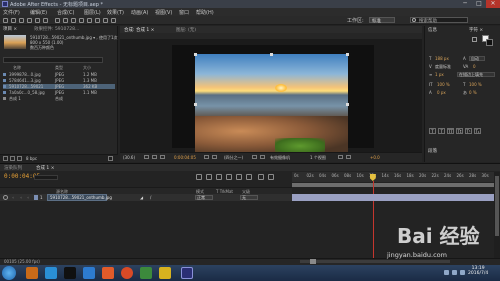 The width and height of the screenshot is (500, 281). I want to click on layer-switch-icon: ◢, so click(141, 197).